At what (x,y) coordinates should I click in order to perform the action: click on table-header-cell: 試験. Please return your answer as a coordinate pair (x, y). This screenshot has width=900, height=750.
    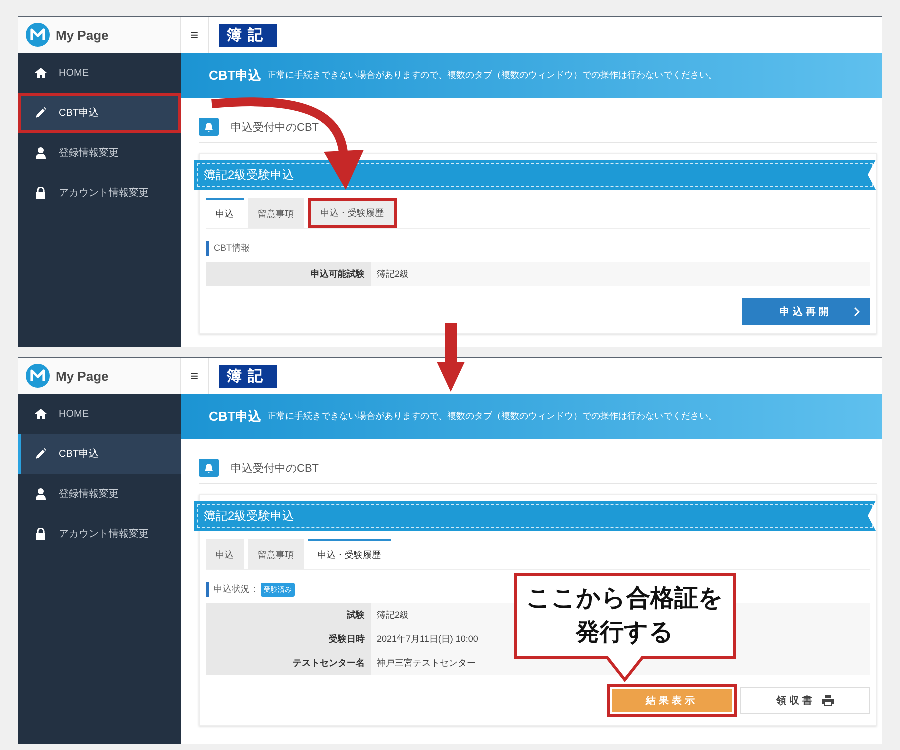
    Looking at the image, I should click on (288, 615).